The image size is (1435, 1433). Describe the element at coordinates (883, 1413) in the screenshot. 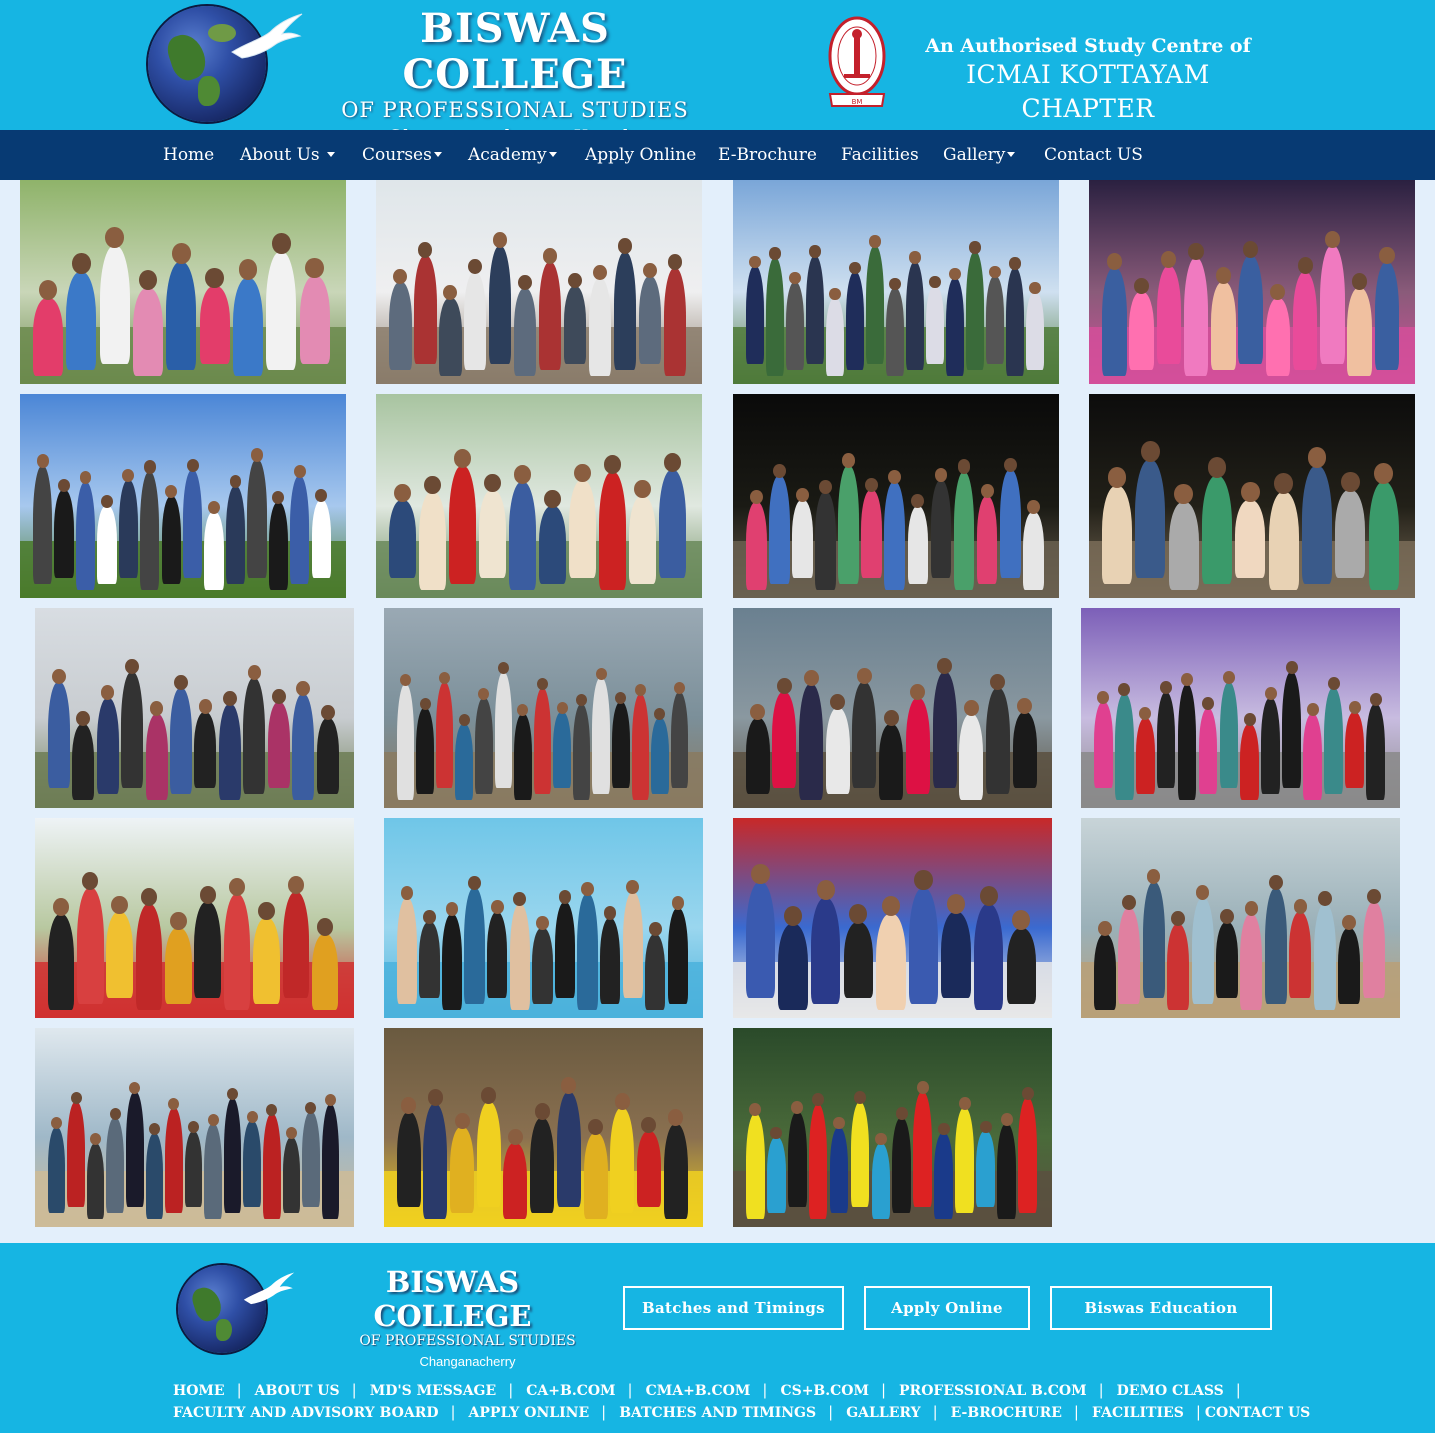

I see `footer-link-gallery: GALLERY` at that location.